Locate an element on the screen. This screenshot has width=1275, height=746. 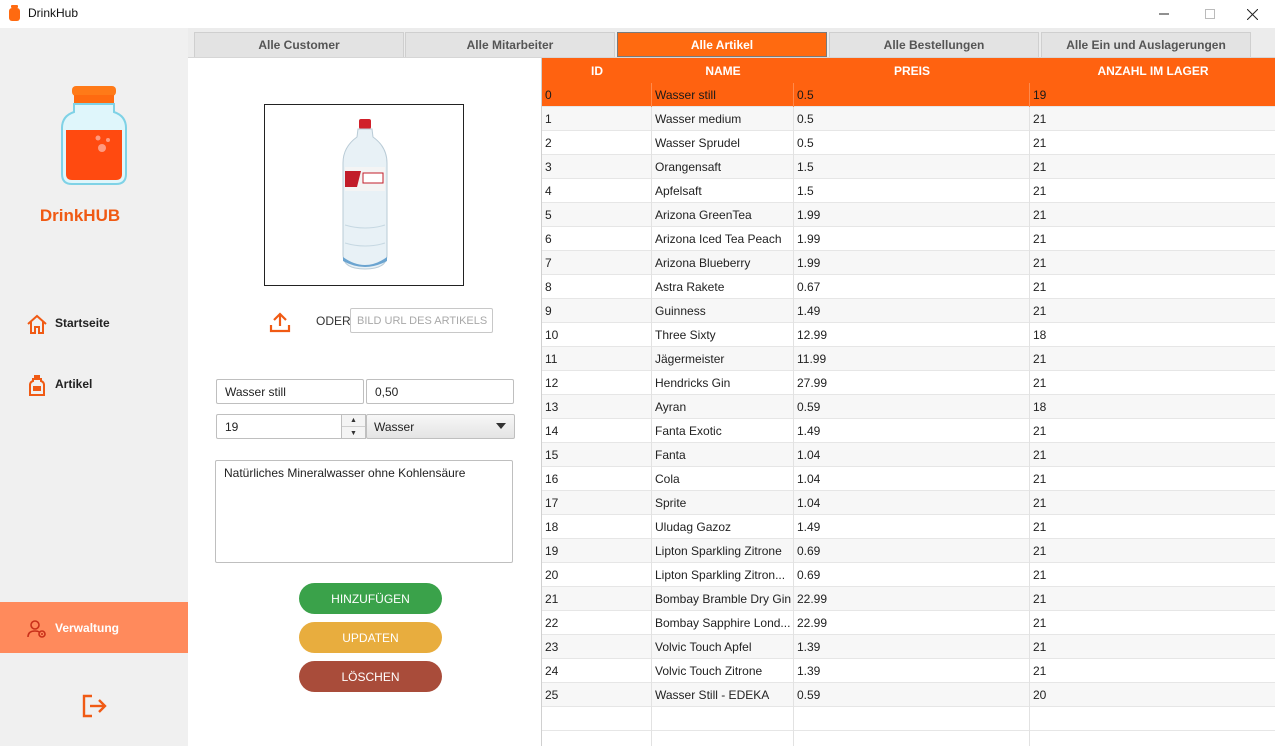
table-row: 24 Volvic Touch Zitrone 1.39 21 is located at coordinates (908, 671).